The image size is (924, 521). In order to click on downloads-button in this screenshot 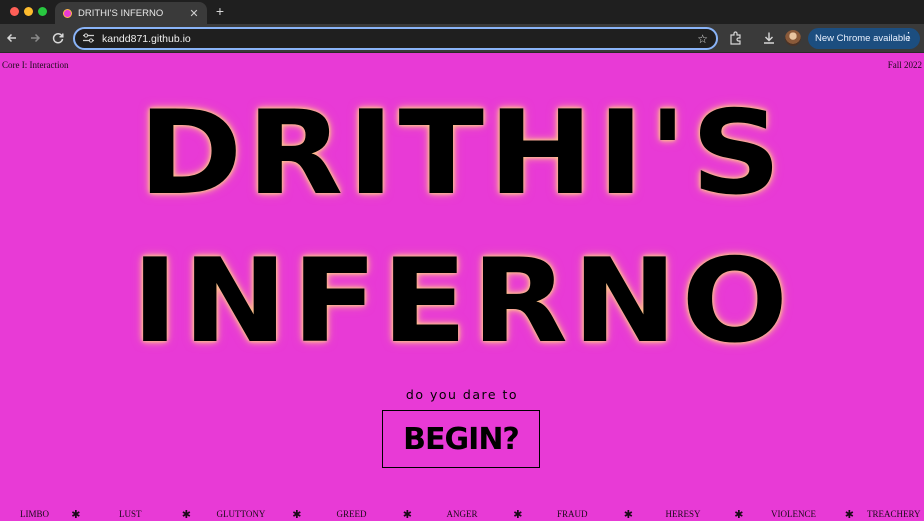, I will do `click(769, 38)`.